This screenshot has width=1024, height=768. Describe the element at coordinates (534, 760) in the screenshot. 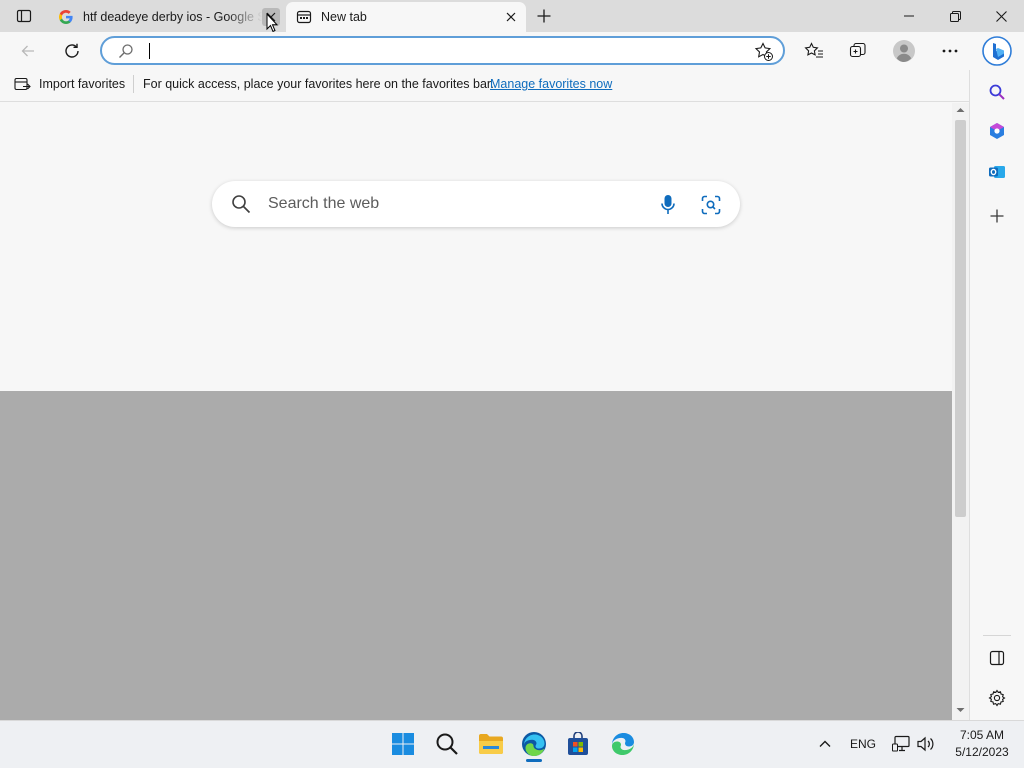

I see `active-app-indicator` at that location.